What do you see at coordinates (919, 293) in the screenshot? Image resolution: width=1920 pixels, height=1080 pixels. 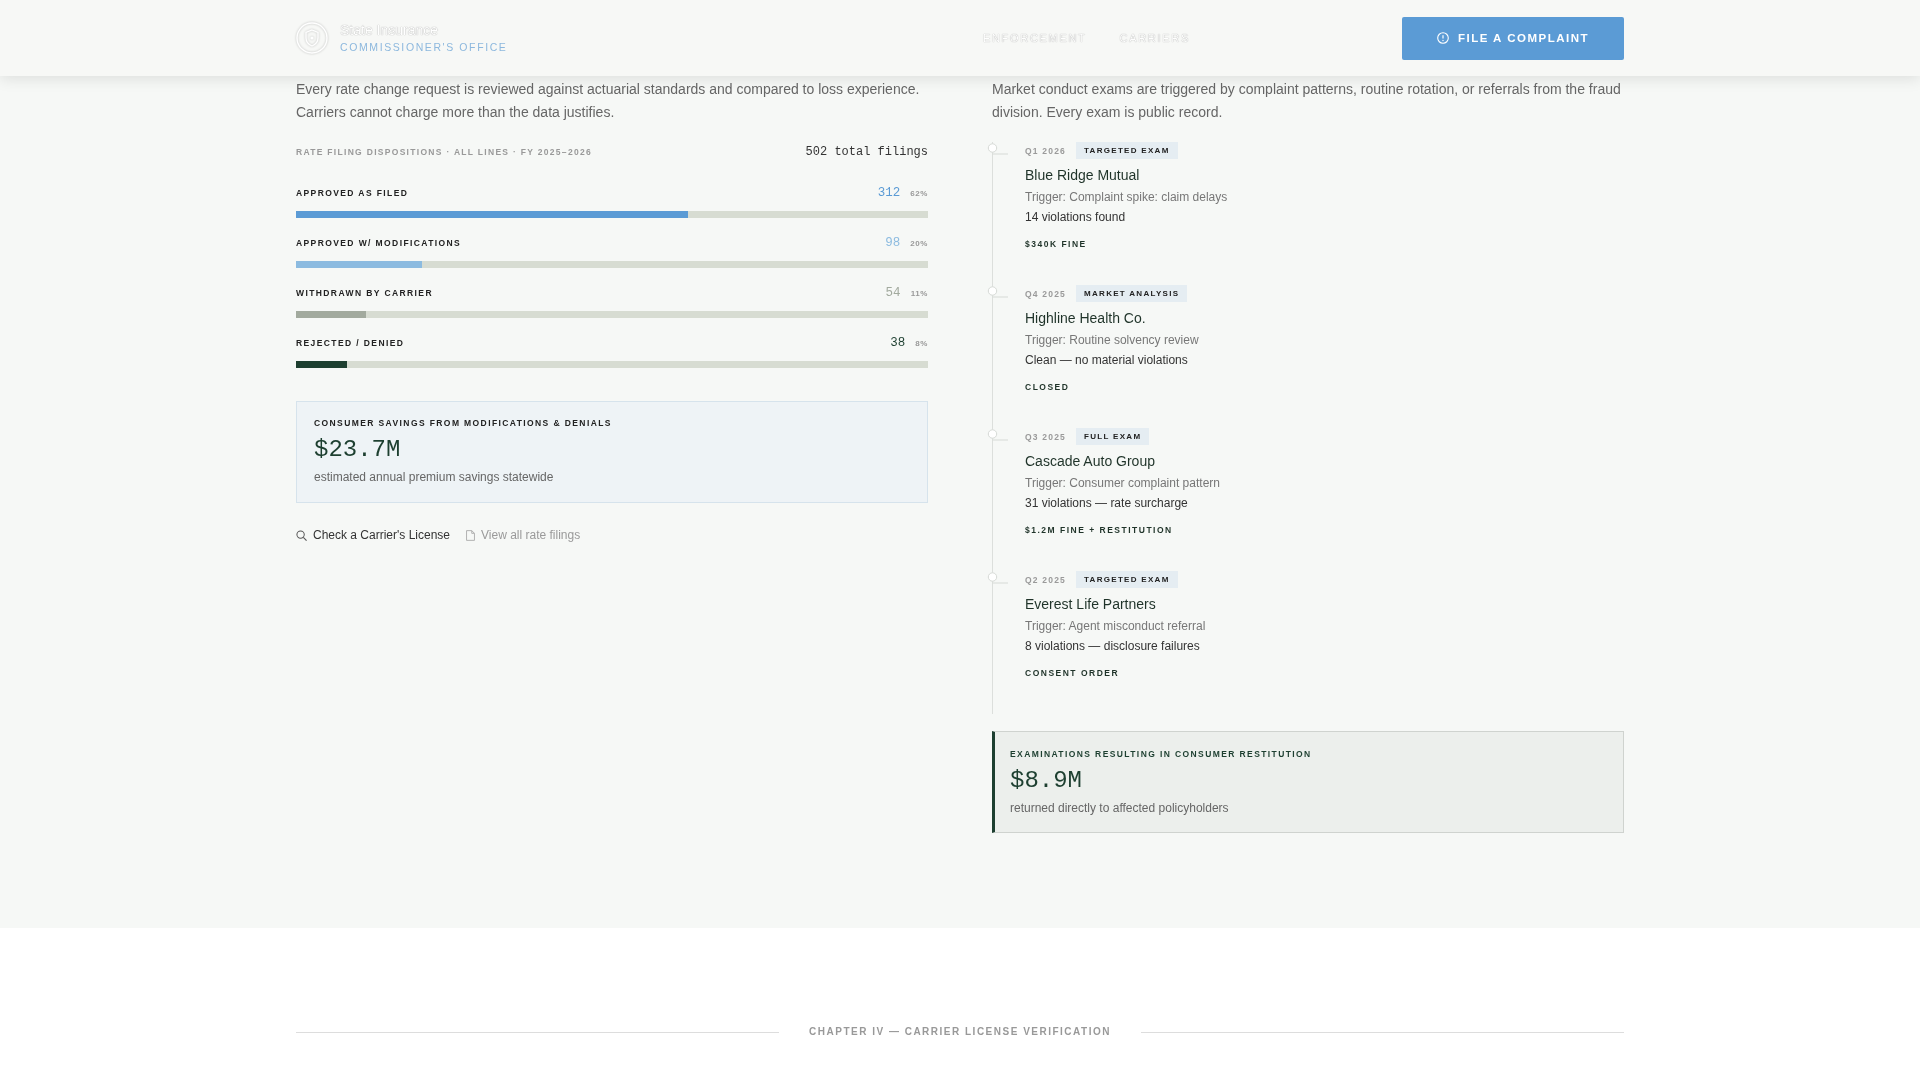 I see `filing-percent: 11%` at bounding box center [919, 293].